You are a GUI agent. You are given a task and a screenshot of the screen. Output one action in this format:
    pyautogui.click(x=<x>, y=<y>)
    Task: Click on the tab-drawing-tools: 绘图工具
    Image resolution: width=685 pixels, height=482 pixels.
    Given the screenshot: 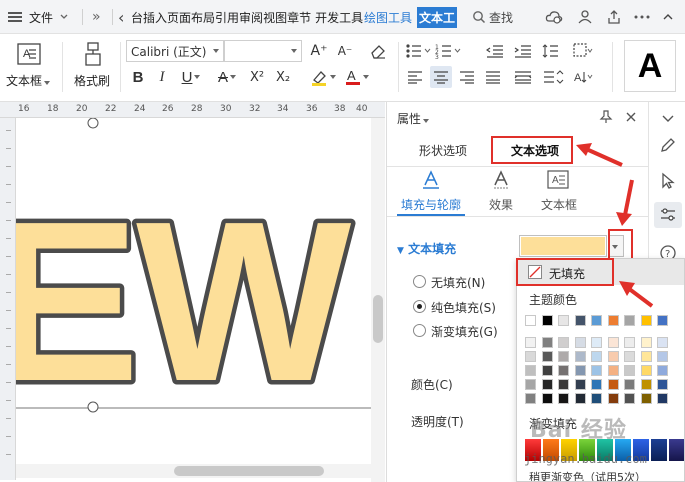 What is the action you would take?
    pyautogui.click(x=388, y=17)
    